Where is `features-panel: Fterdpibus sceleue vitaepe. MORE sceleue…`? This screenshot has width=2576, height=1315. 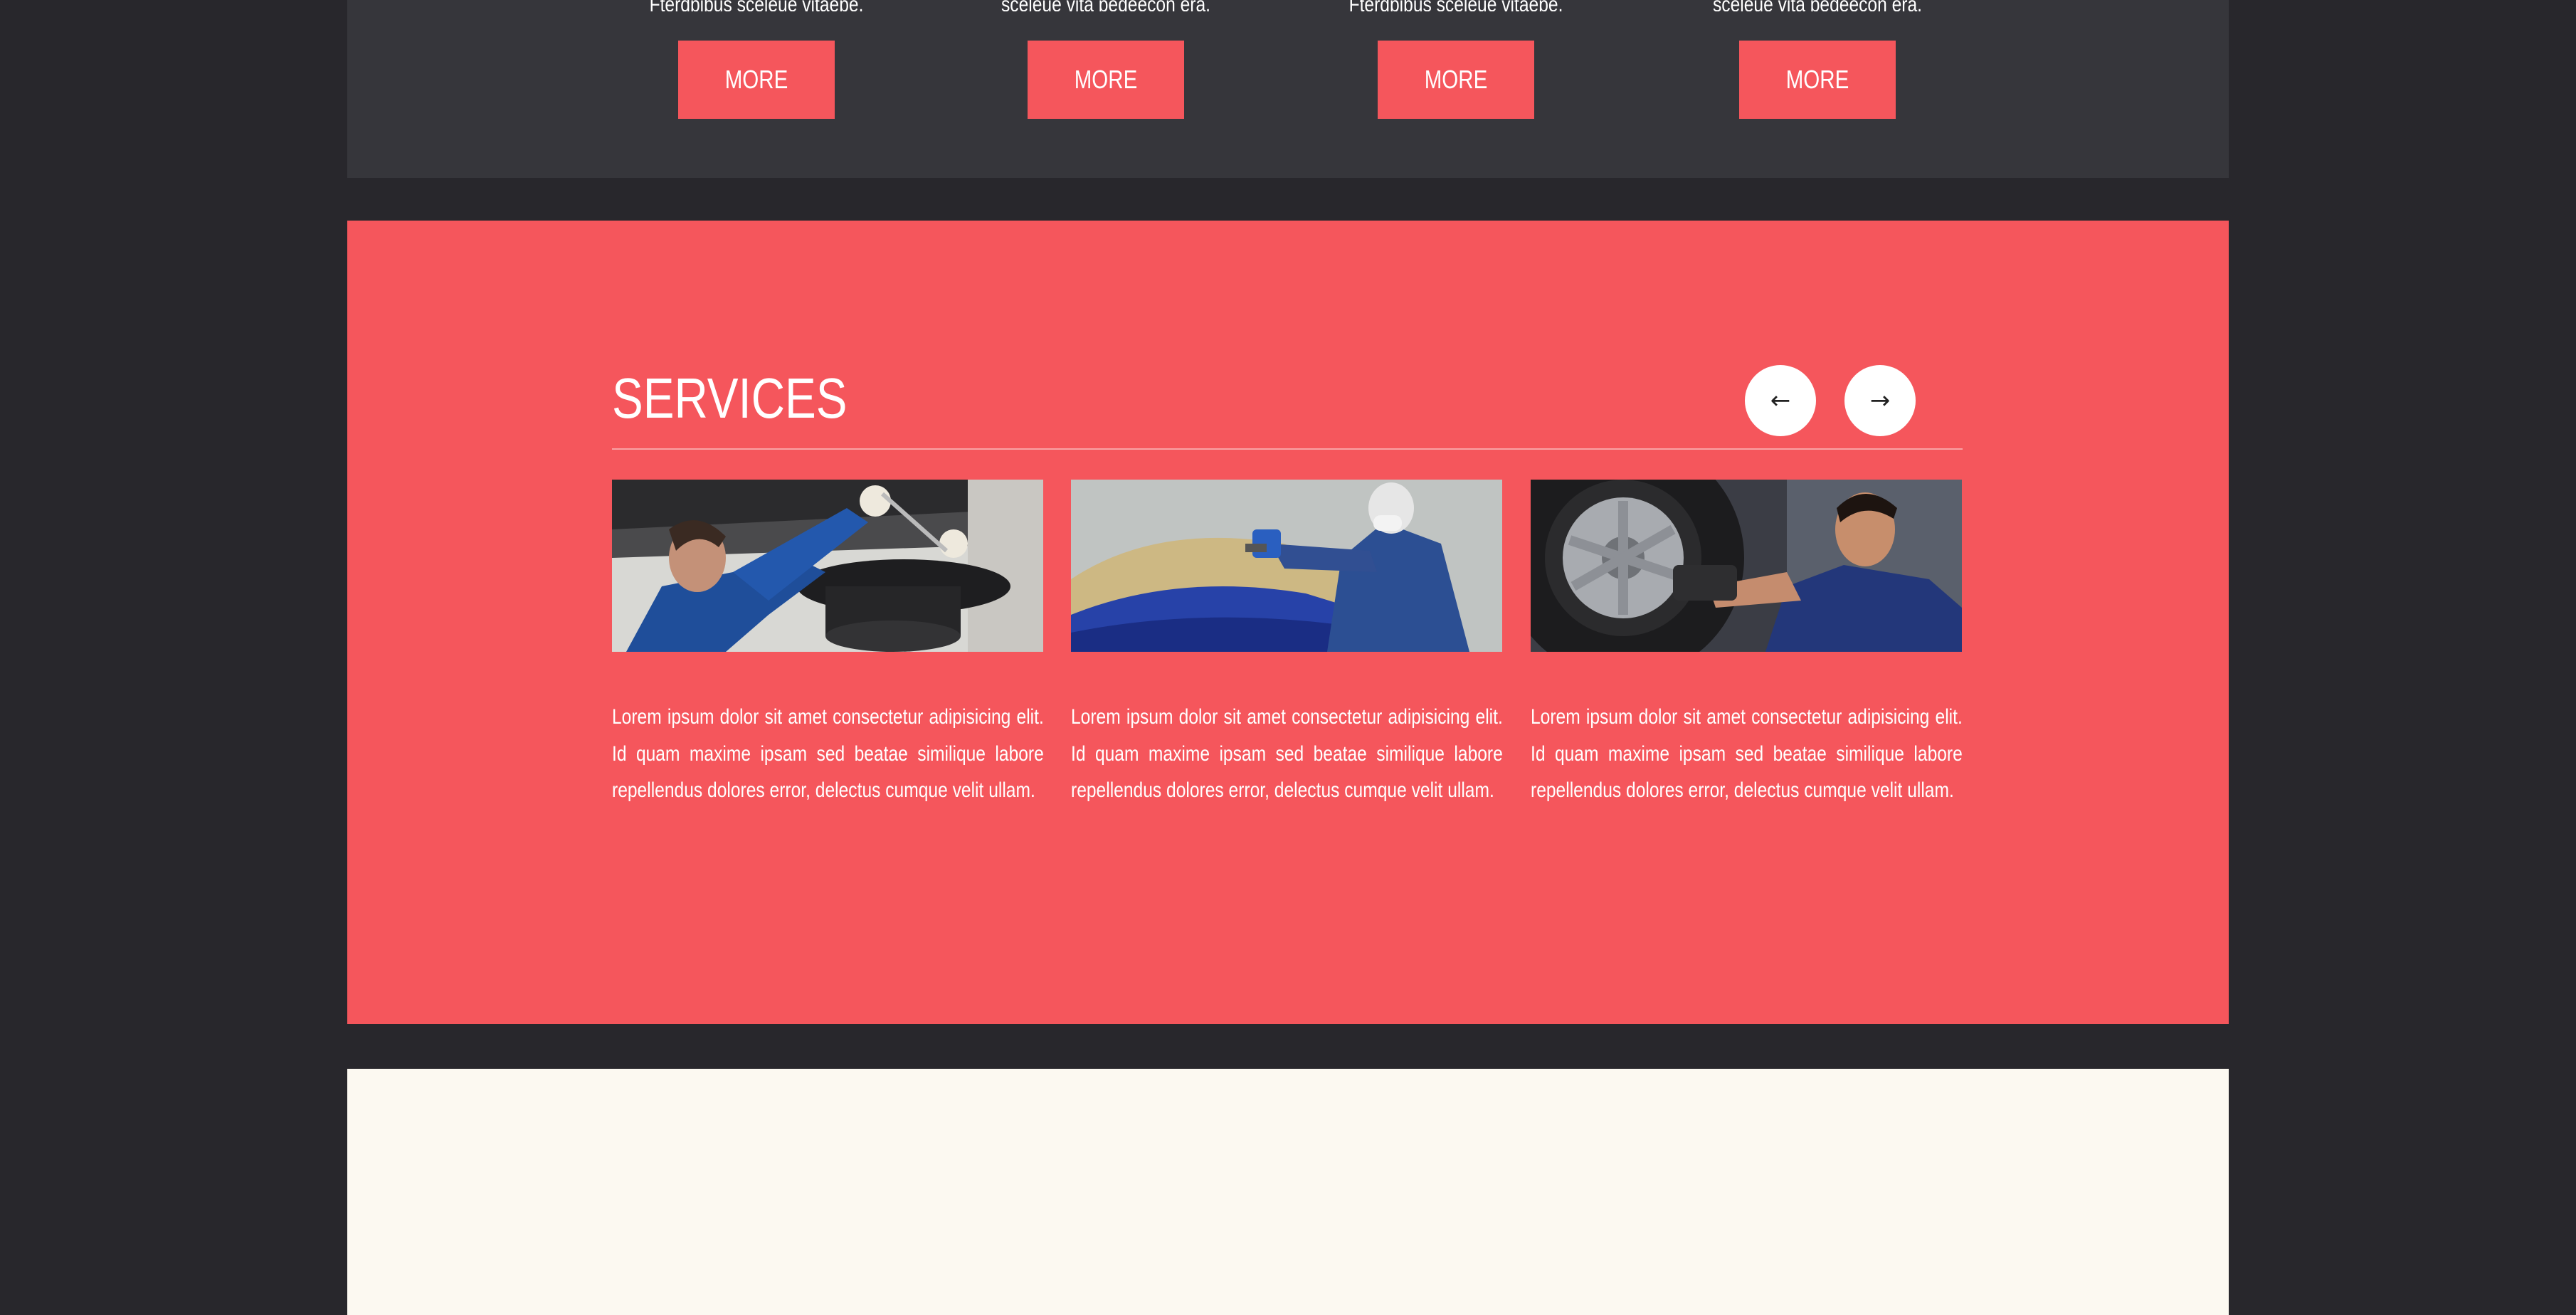 features-panel: Fterdpibus sceleue vitaepe. MORE sceleue… is located at coordinates (1288, 89).